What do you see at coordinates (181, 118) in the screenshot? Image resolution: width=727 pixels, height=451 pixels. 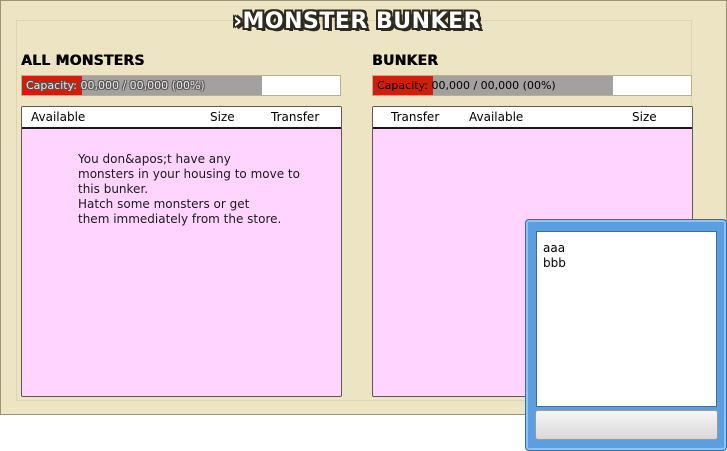 I see `all-monsters-list-header: Available Size Transfer` at bounding box center [181, 118].